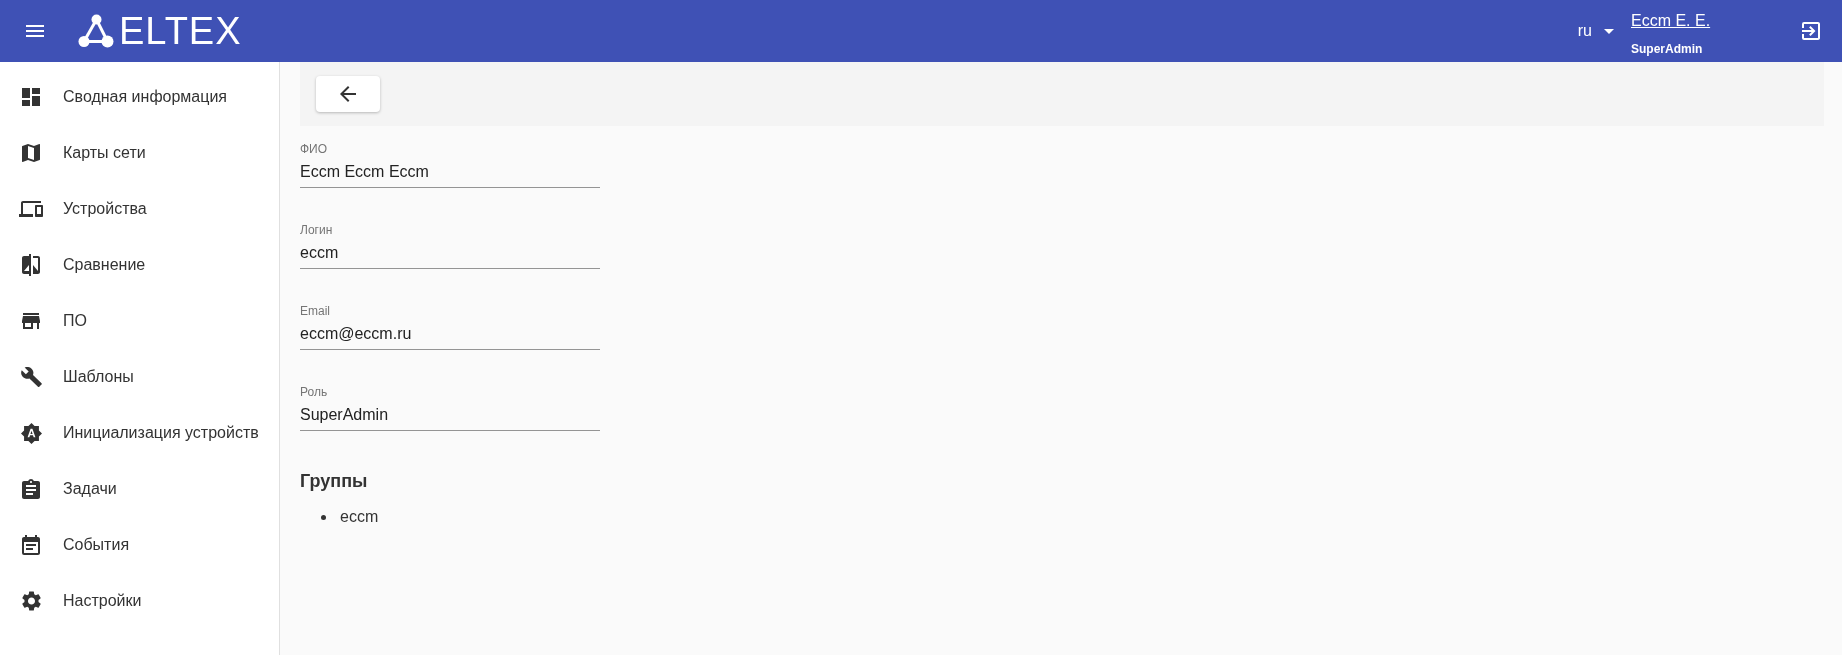 Image resolution: width=1842 pixels, height=655 pixels. I want to click on sidebar-item: Шаблоны, so click(139, 377).